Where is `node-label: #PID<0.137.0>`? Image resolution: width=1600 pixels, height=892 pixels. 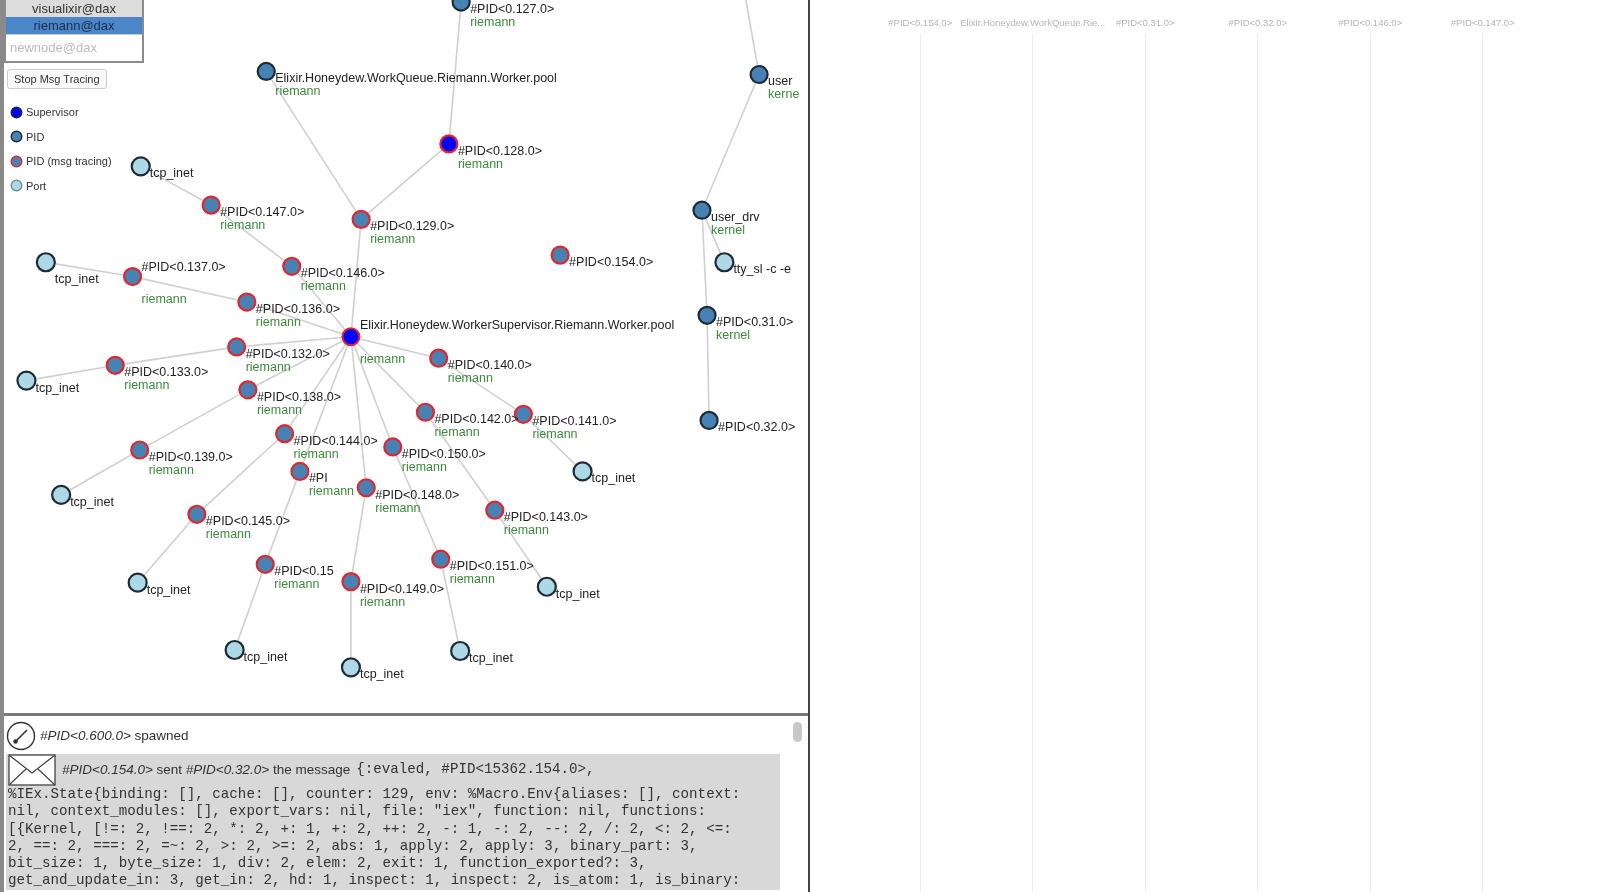
node-label: #PID<0.137.0> is located at coordinates (183, 266).